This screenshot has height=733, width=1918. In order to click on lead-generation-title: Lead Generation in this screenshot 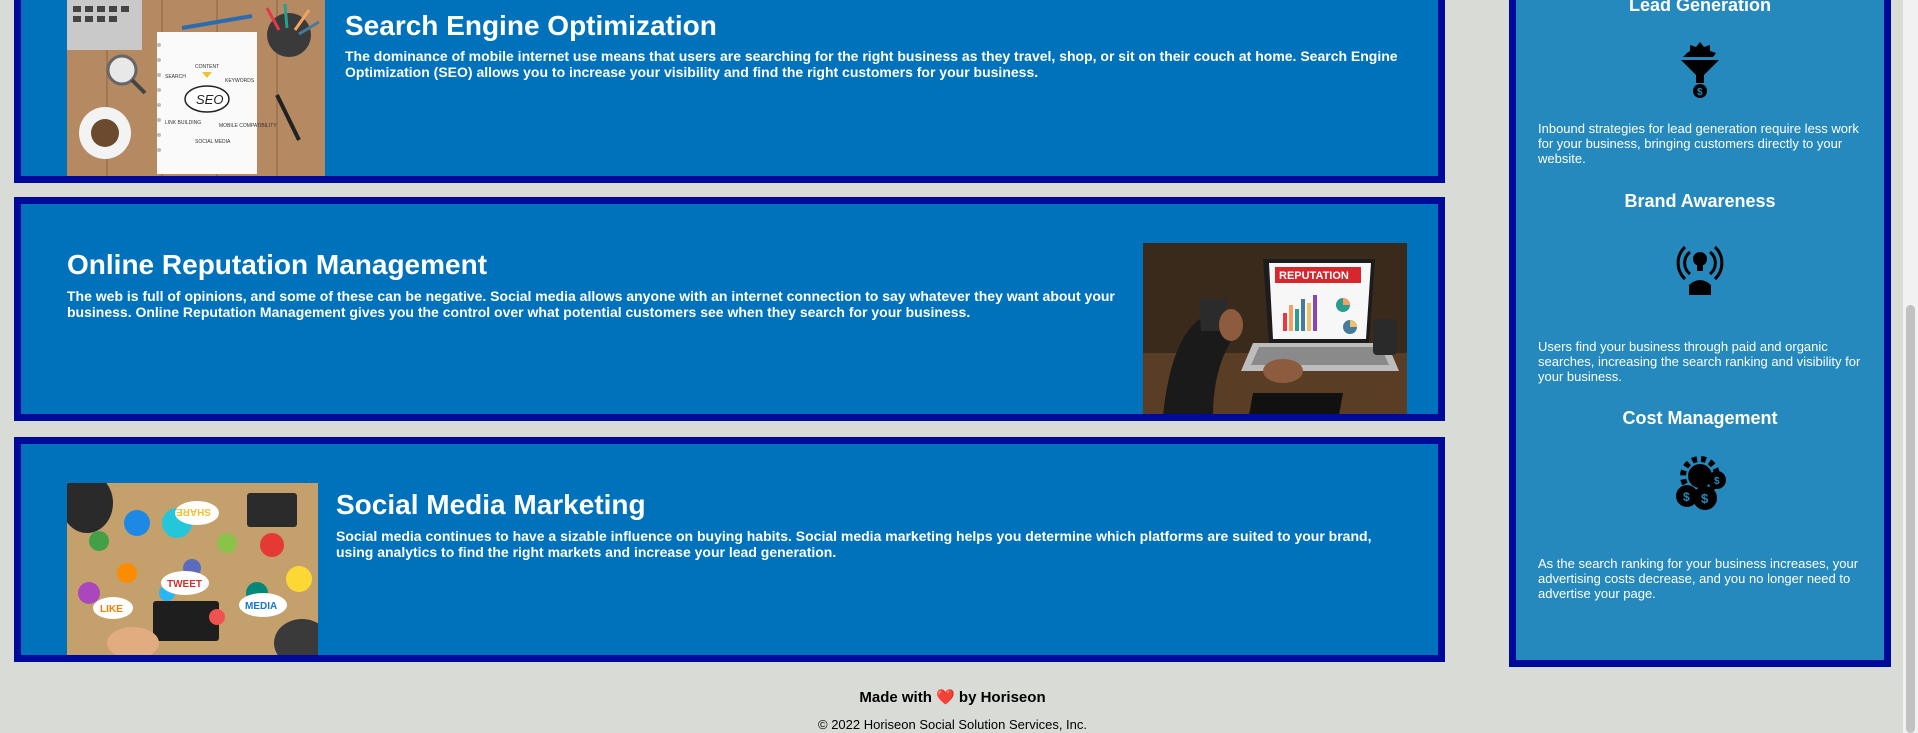, I will do `click(1700, 7)`.